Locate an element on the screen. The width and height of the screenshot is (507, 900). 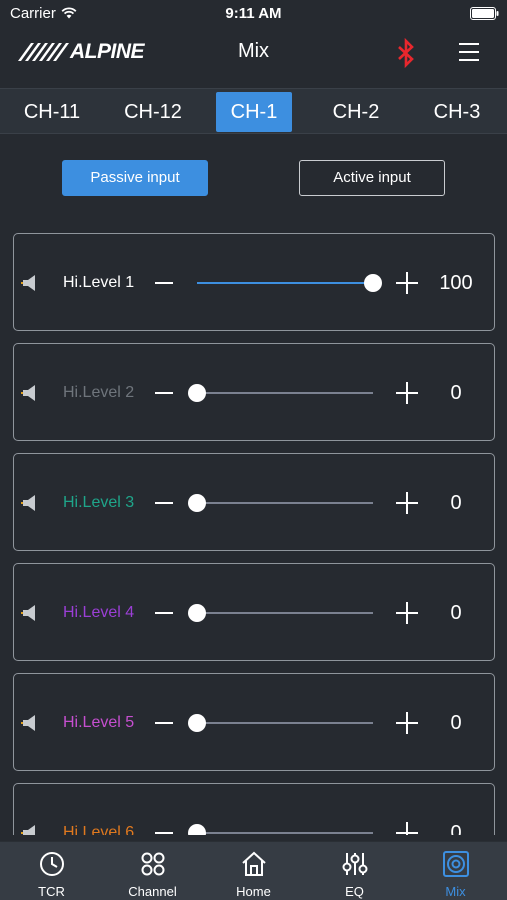
mix-row: Hi.Level 4 0 is located at coordinates (254, 612).